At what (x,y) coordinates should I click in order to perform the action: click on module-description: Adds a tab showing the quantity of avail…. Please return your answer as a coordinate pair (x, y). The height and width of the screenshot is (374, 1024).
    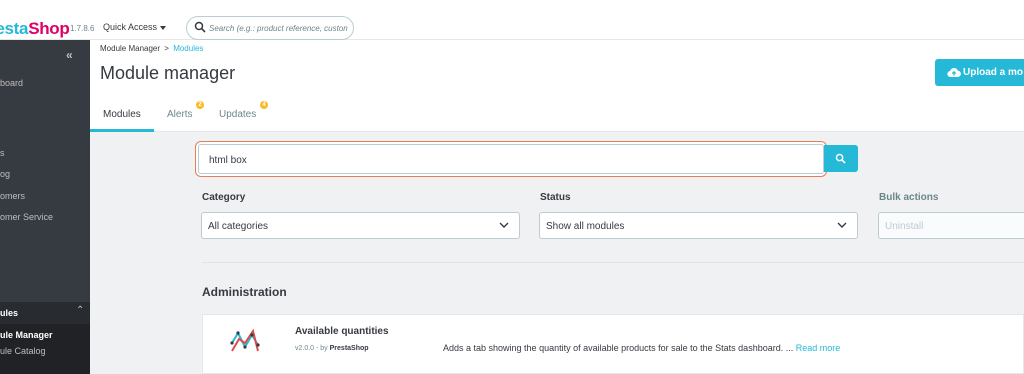
    Looking at the image, I should click on (641, 348).